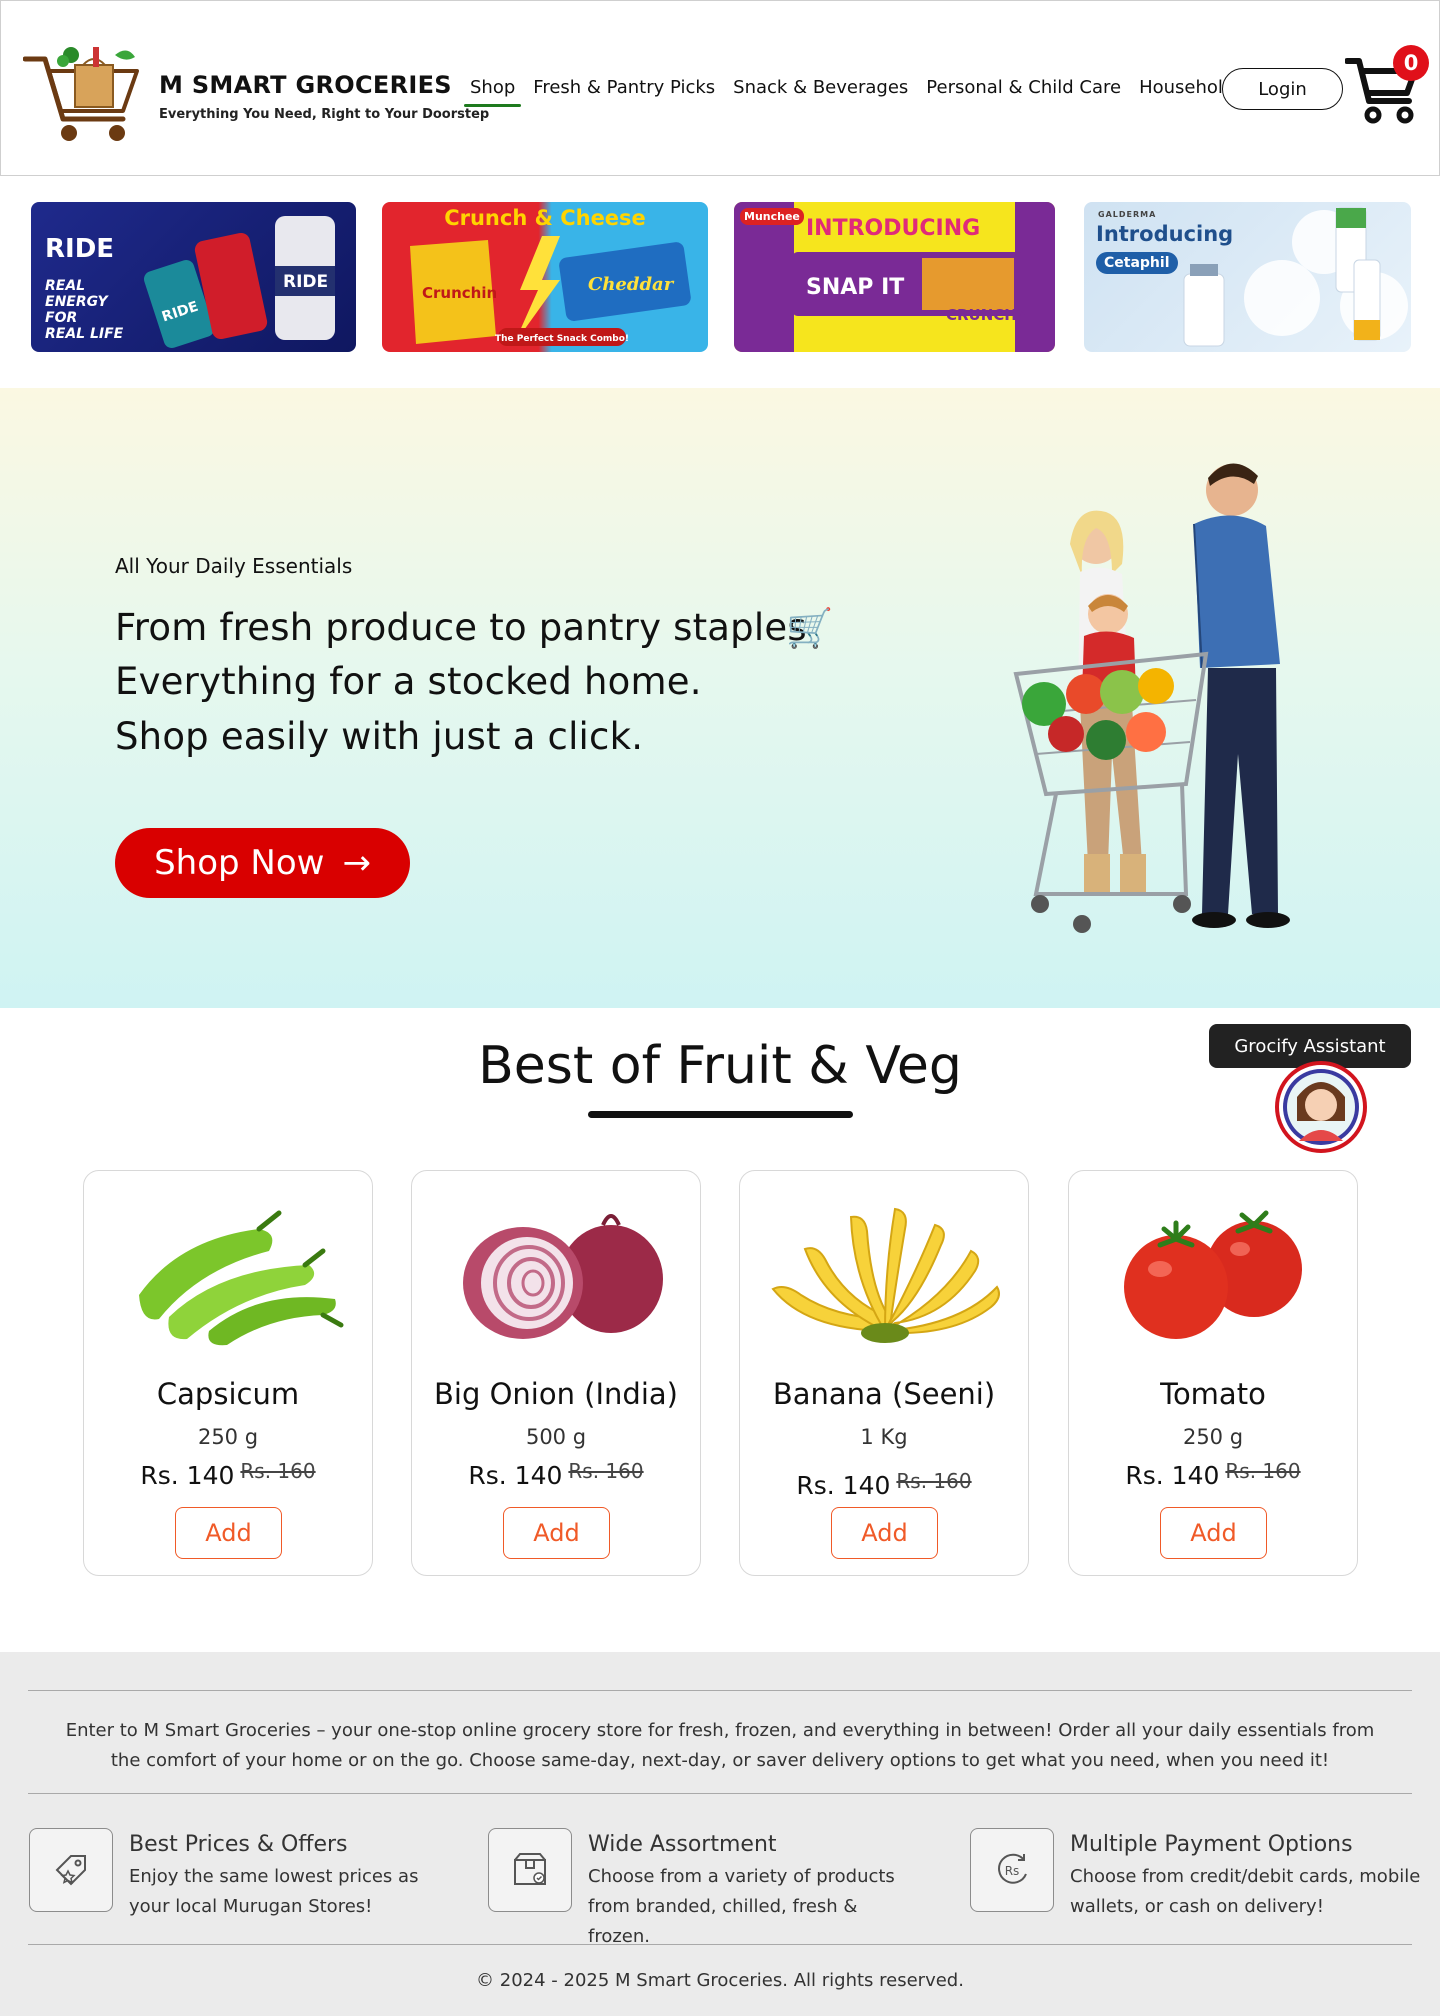 This screenshot has height=2016, width=1440. What do you see at coordinates (563, 1276) in the screenshot?
I see `onion-image` at bounding box center [563, 1276].